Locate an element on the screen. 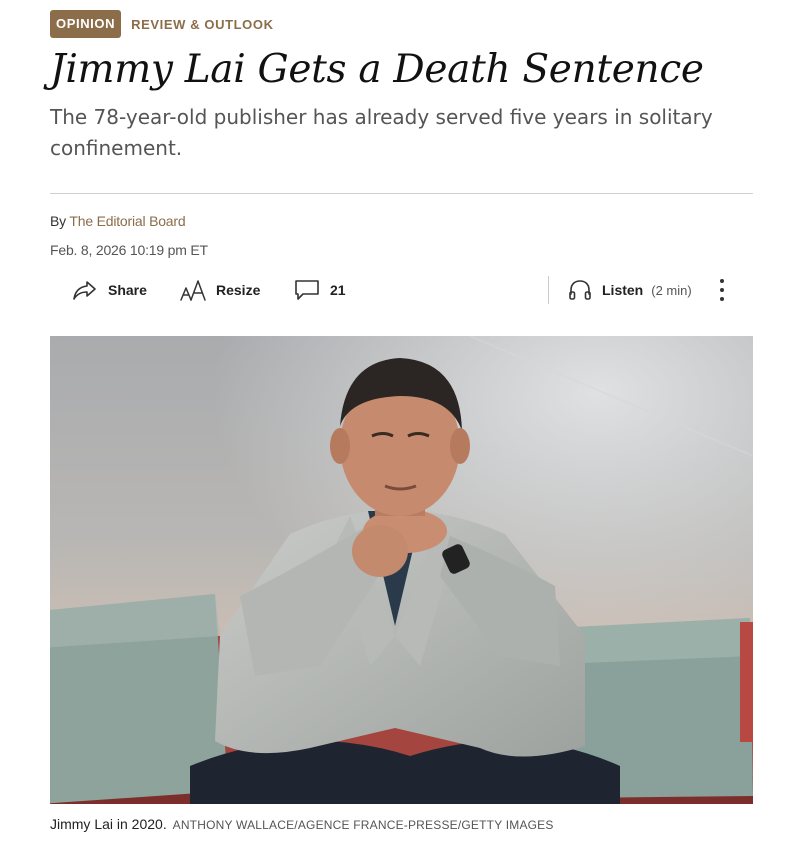  divider is located at coordinates (401, 193).